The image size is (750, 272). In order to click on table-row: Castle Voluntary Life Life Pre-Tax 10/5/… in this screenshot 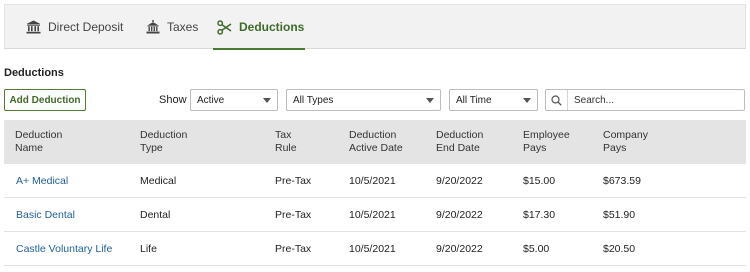, I will do `click(375, 249)`.